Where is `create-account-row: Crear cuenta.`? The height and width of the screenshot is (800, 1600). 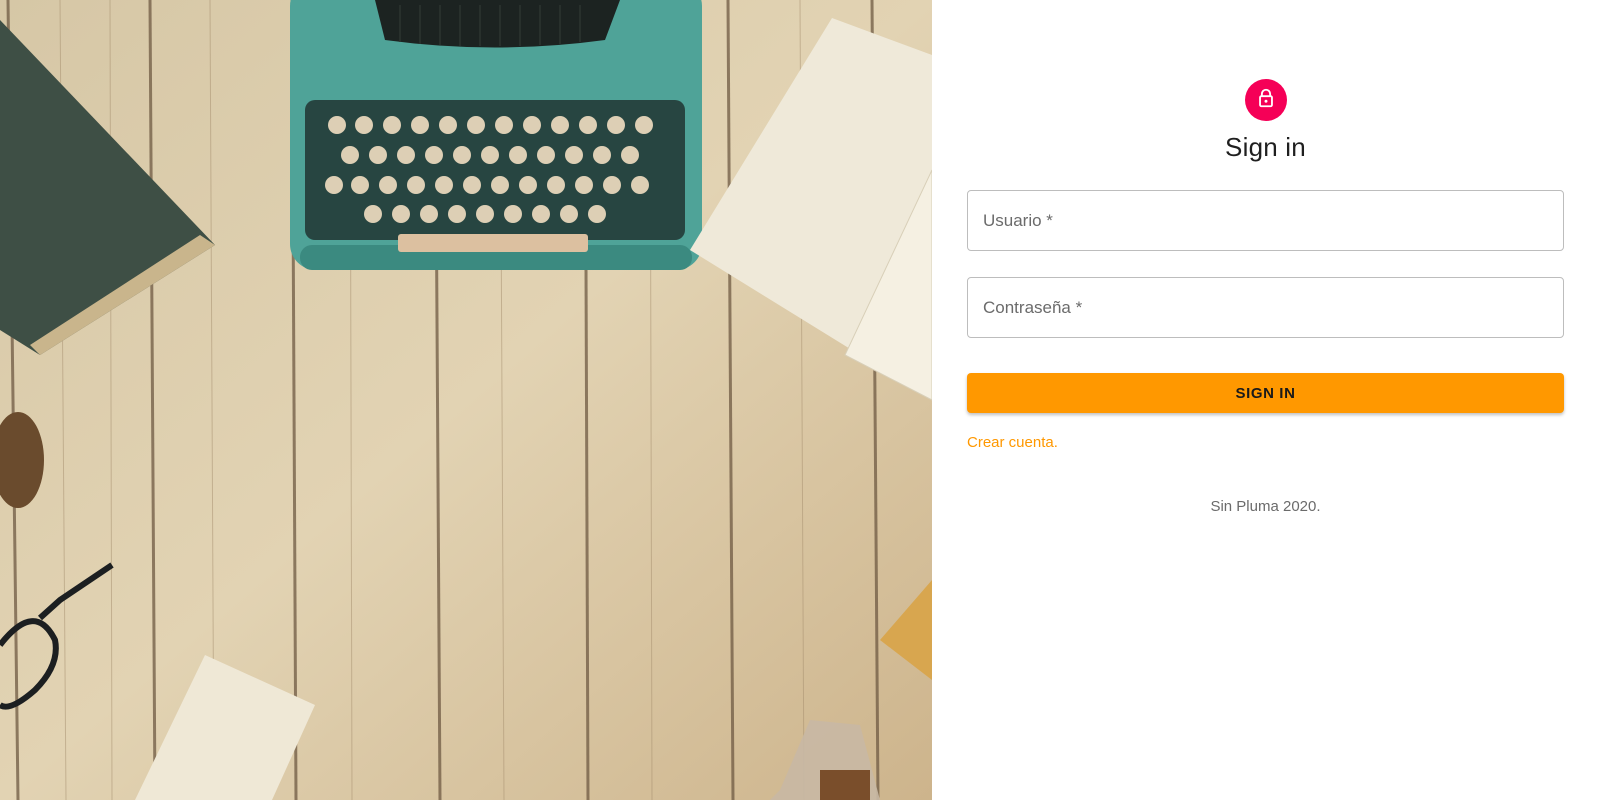 create-account-row: Crear cuenta. is located at coordinates (1265, 443).